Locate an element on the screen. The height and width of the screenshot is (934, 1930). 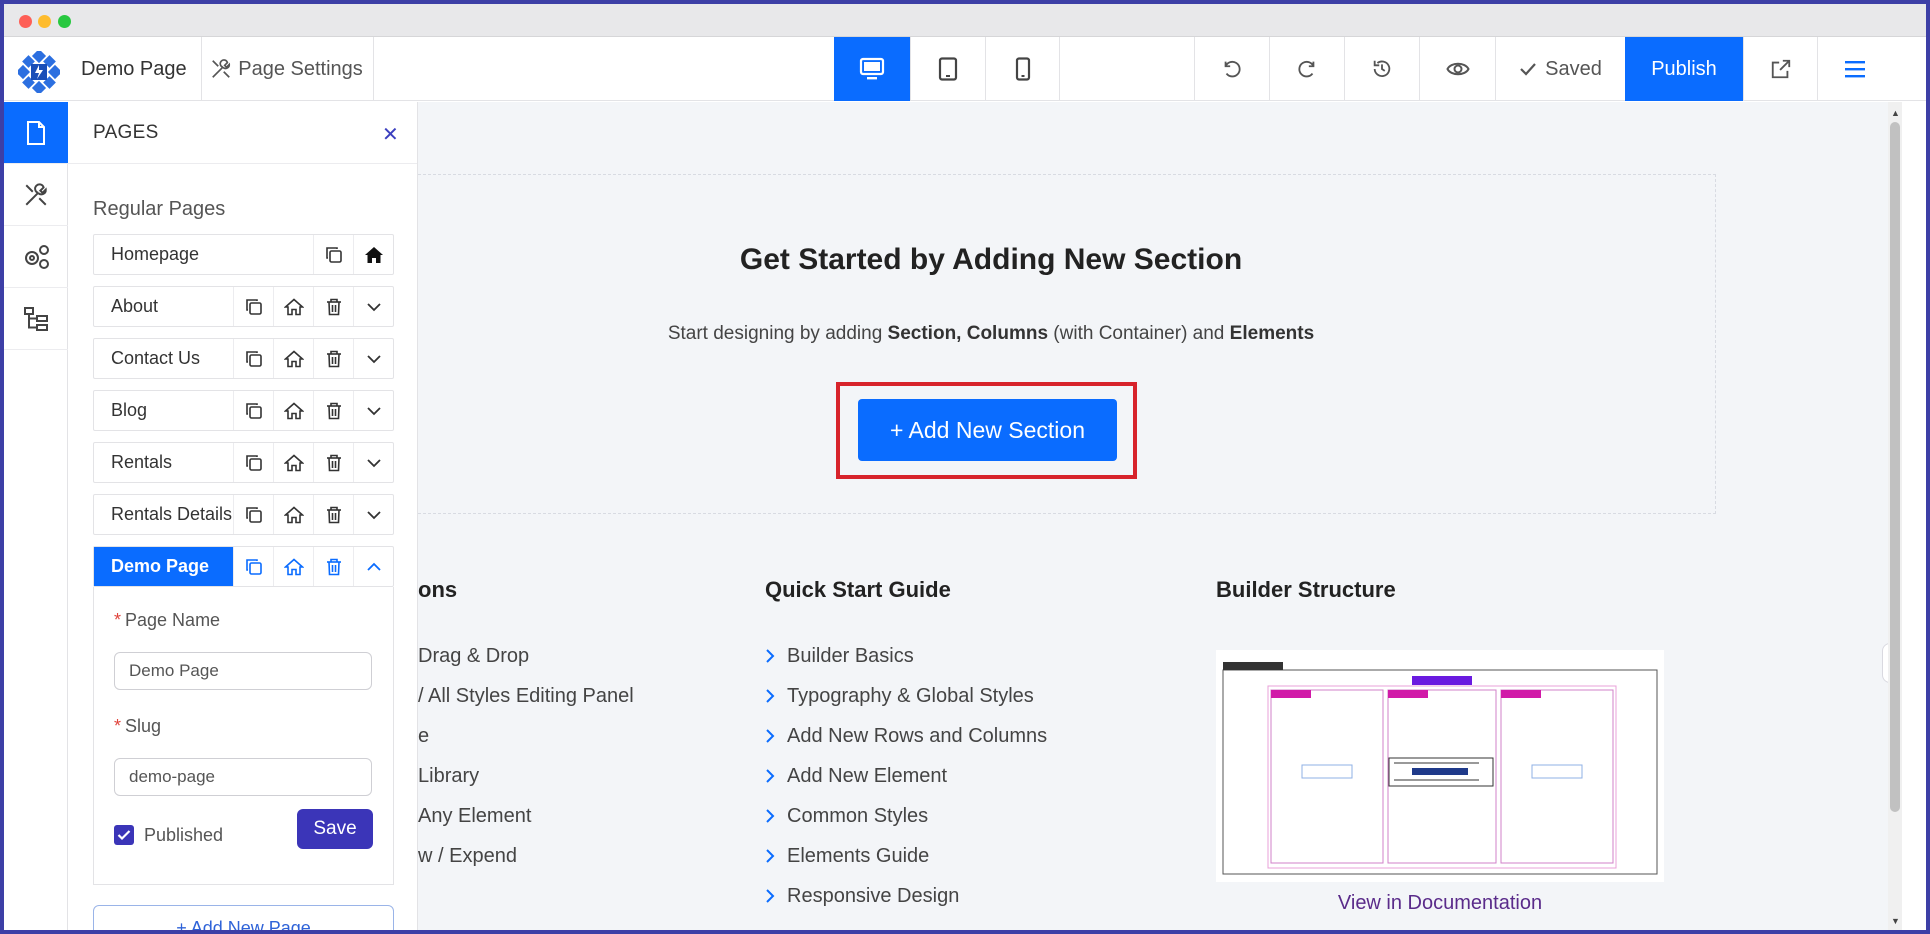
undo-icon is located at coordinates (1232, 69).